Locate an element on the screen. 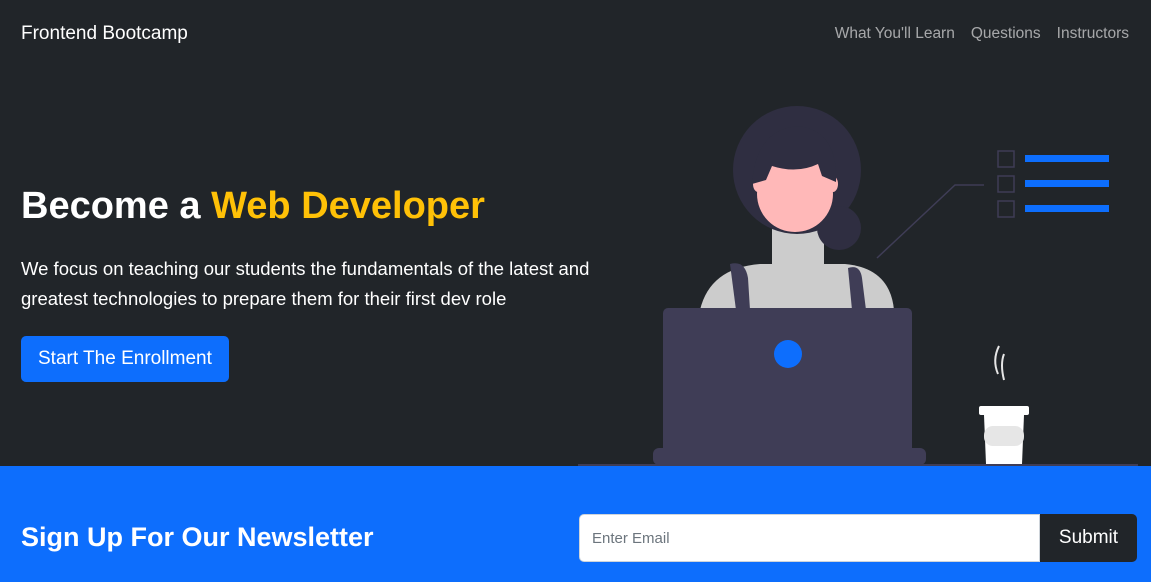  steam-icon is located at coordinates (999, 363).